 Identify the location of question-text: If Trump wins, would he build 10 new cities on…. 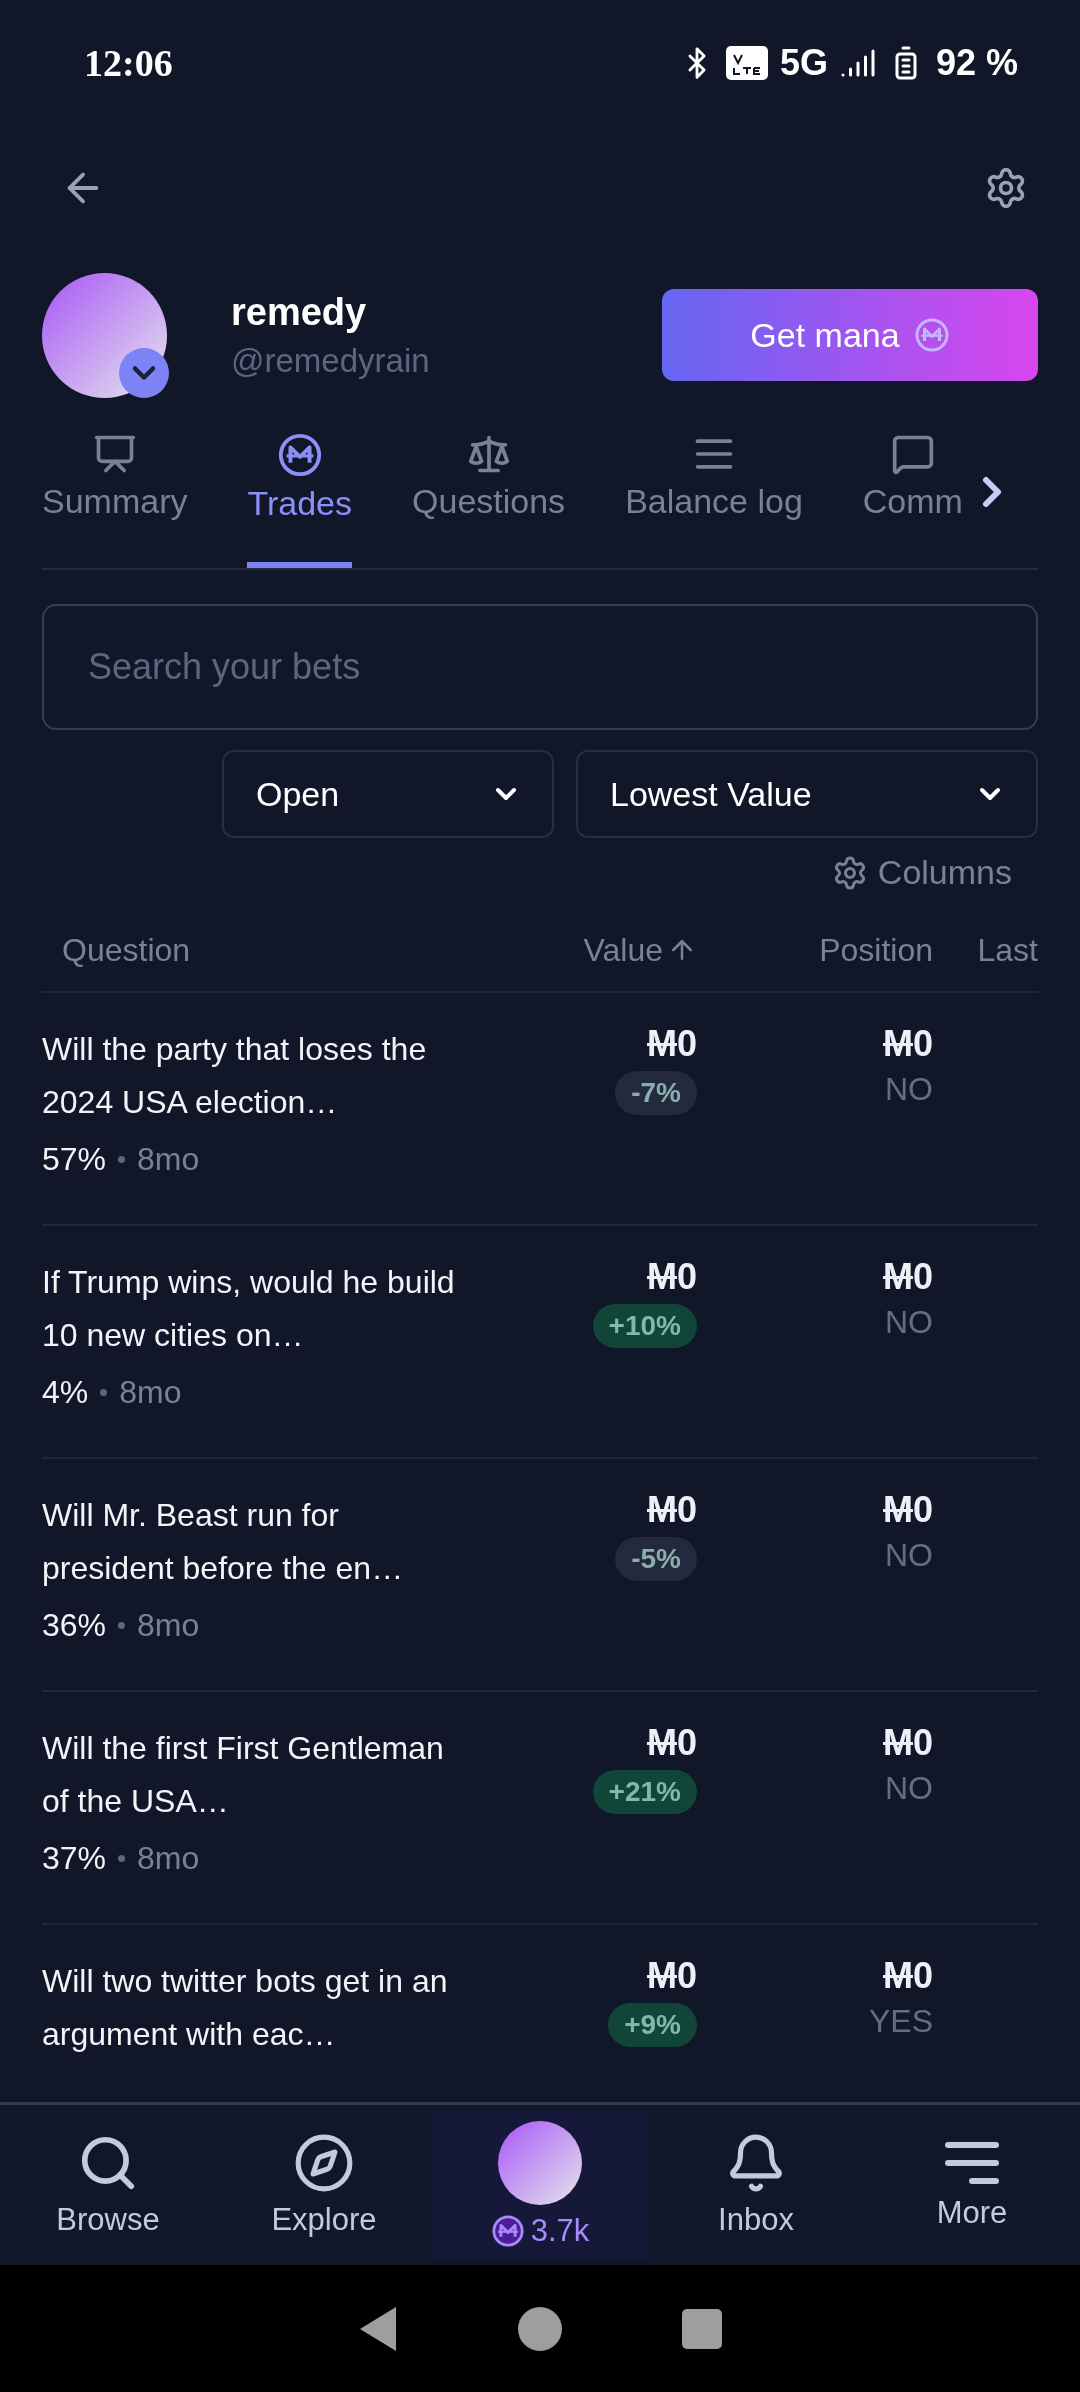
(257, 1309).